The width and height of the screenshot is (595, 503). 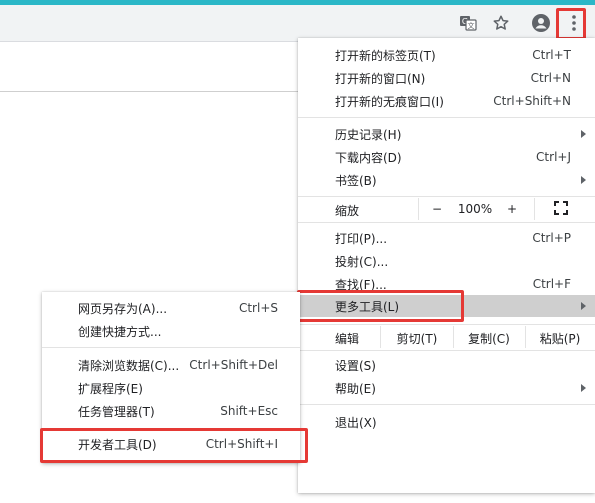 What do you see at coordinates (446, 306) in the screenshot?
I see `menu-item-more-tools: 更多工具(L)` at bounding box center [446, 306].